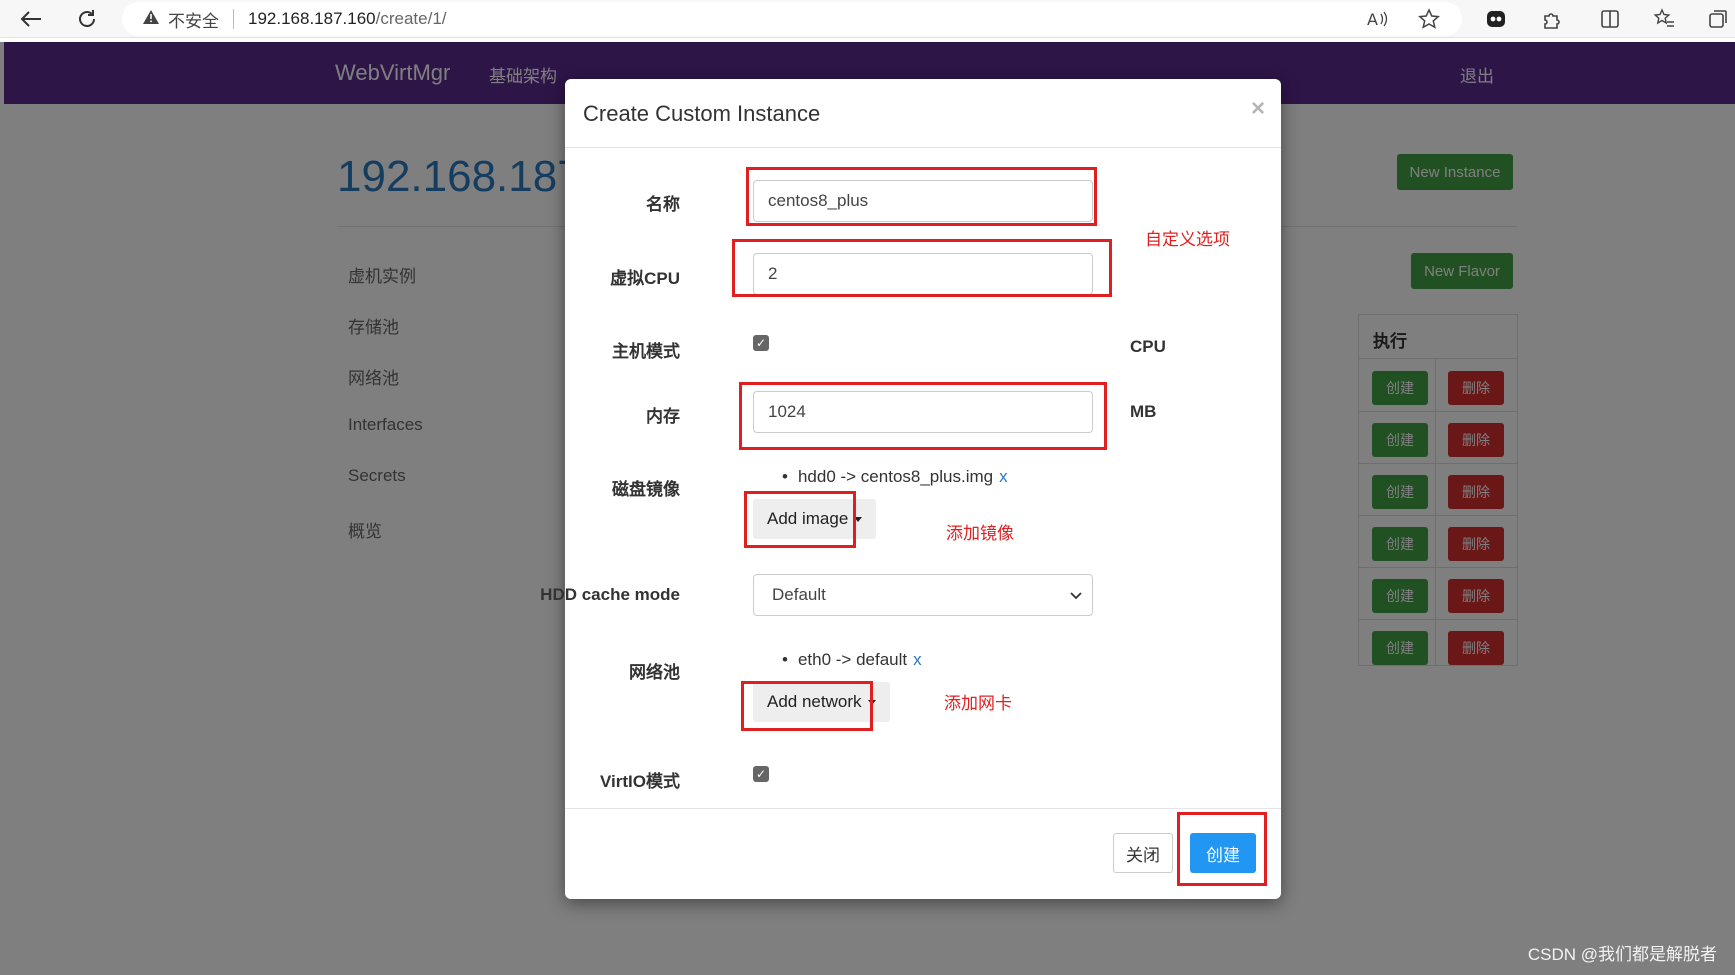 This screenshot has height=975, width=1735. What do you see at coordinates (233, 19) in the screenshot?
I see `url-separator` at bounding box center [233, 19].